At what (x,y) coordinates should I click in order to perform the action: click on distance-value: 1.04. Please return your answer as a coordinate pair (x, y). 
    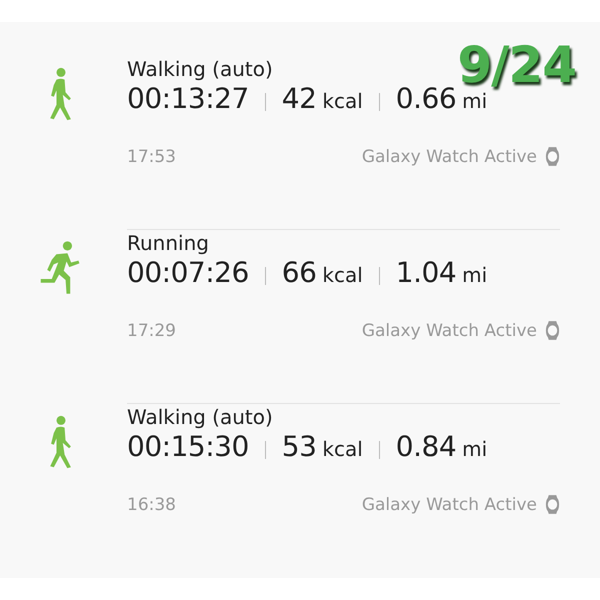
    Looking at the image, I should click on (426, 272).